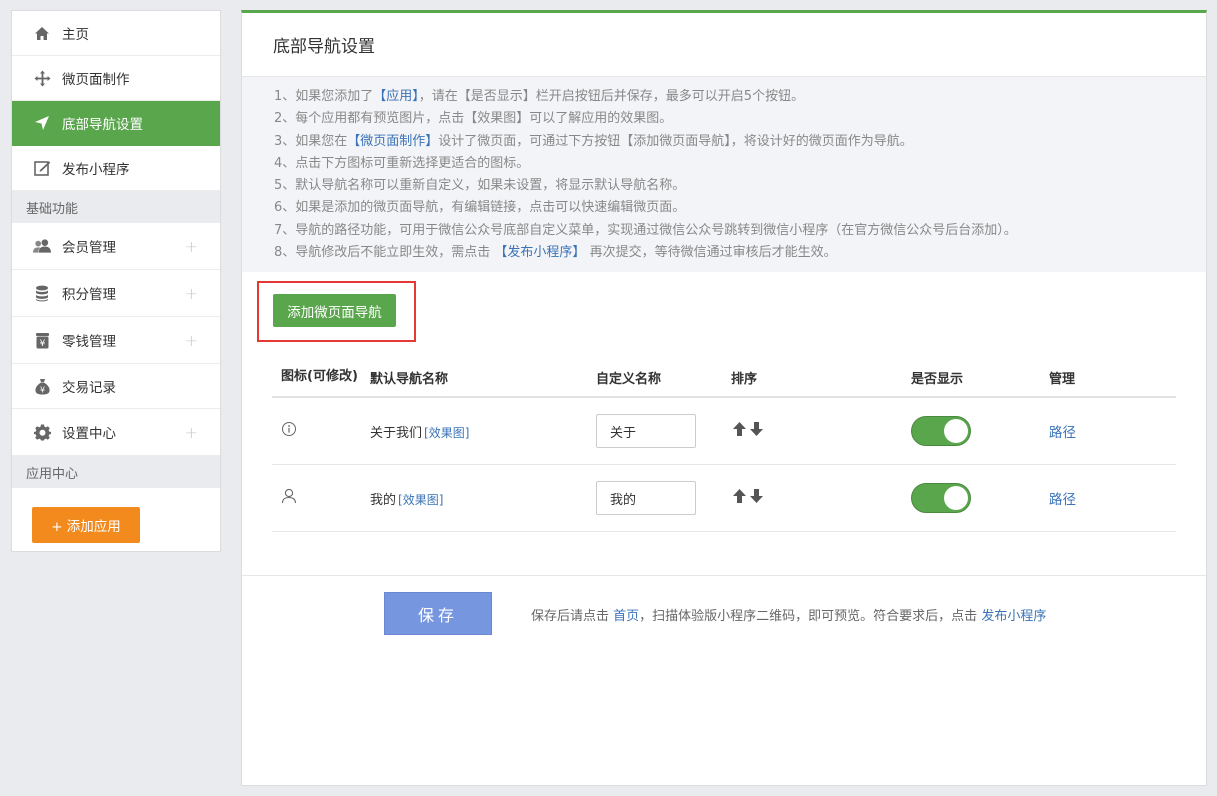  I want to click on add-app-area: + 添加应用, so click(116, 515).